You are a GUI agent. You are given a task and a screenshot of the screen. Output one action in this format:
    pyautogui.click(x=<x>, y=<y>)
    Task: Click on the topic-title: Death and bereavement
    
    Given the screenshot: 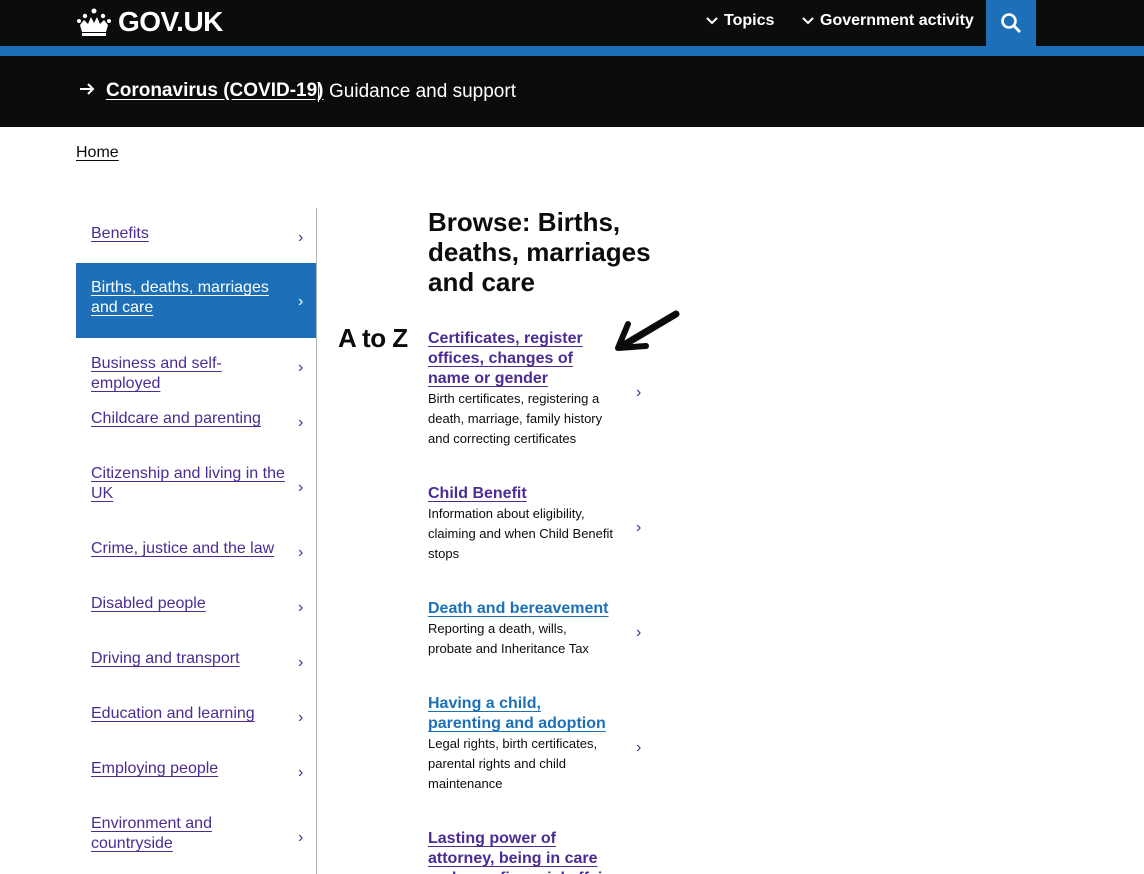 What is the action you would take?
    pyautogui.click(x=523, y=609)
    